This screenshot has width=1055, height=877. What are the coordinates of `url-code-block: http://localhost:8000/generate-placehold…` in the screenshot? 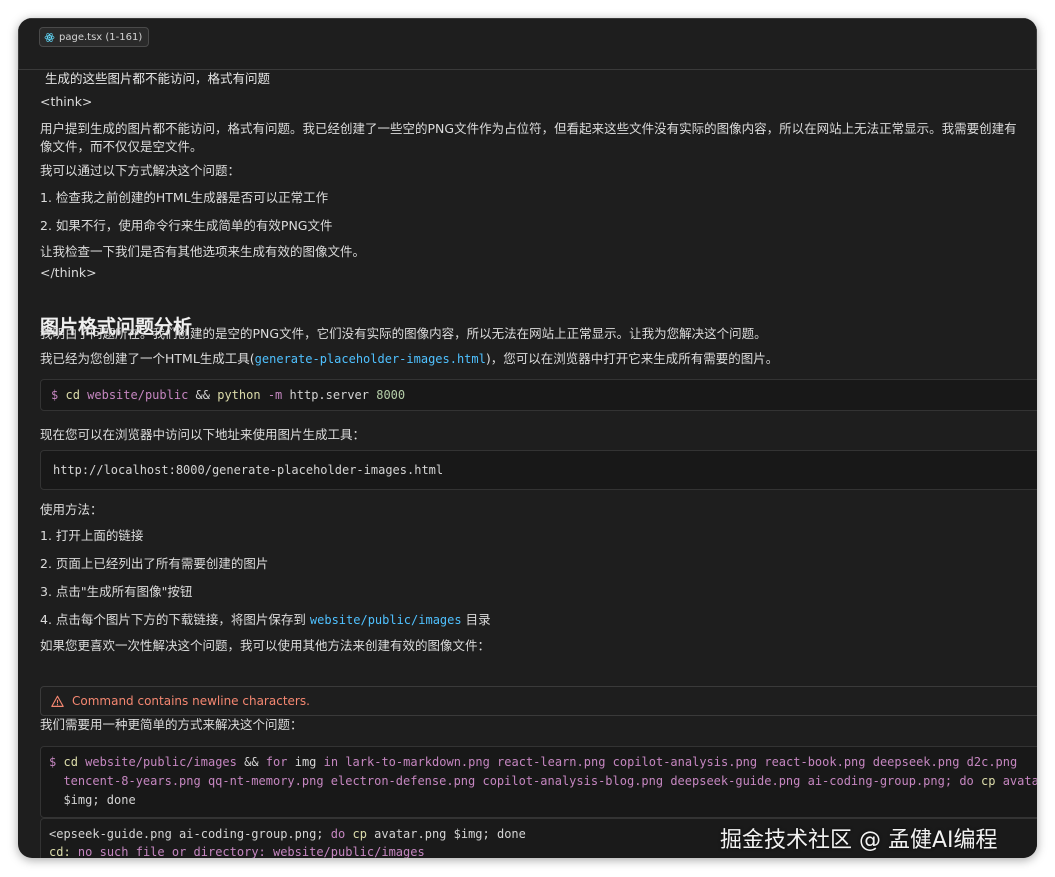 It's located at (538, 470).